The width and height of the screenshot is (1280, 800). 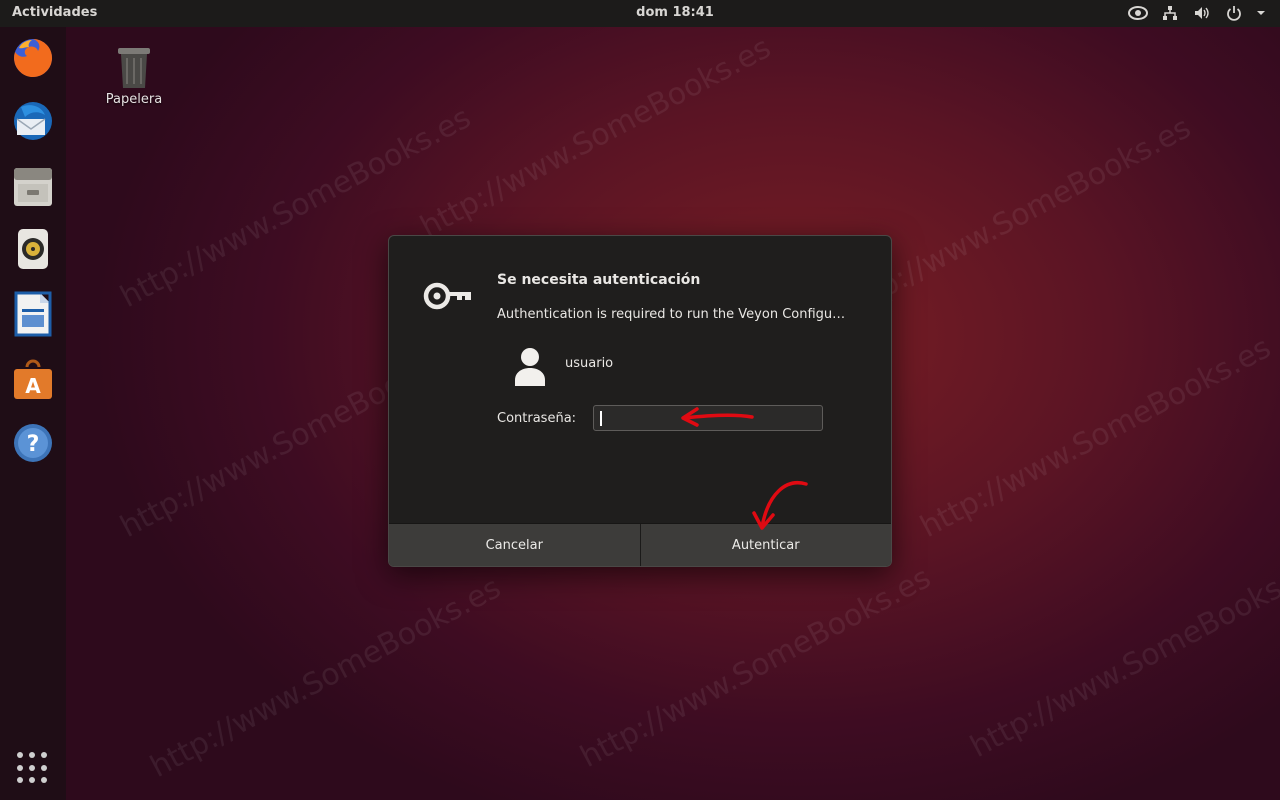 What do you see at coordinates (765, 545) in the screenshot?
I see `authenticate-button: Autenticar` at bounding box center [765, 545].